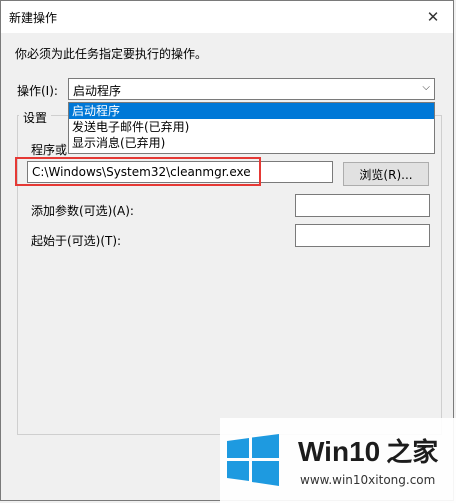 The width and height of the screenshot is (456, 503). What do you see at coordinates (111, 54) in the screenshot?
I see `instruction-text: 你必须为此任务指定要执行的操作。` at bounding box center [111, 54].